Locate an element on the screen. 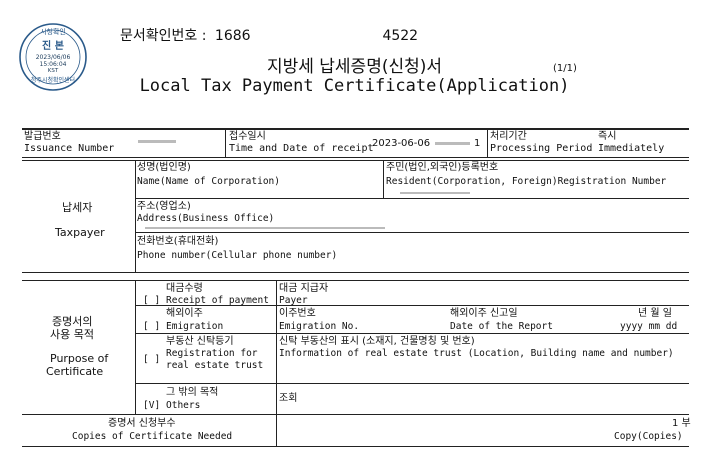  purpose-row4-item-ko: 그 밖의 목적 is located at coordinates (192, 392).